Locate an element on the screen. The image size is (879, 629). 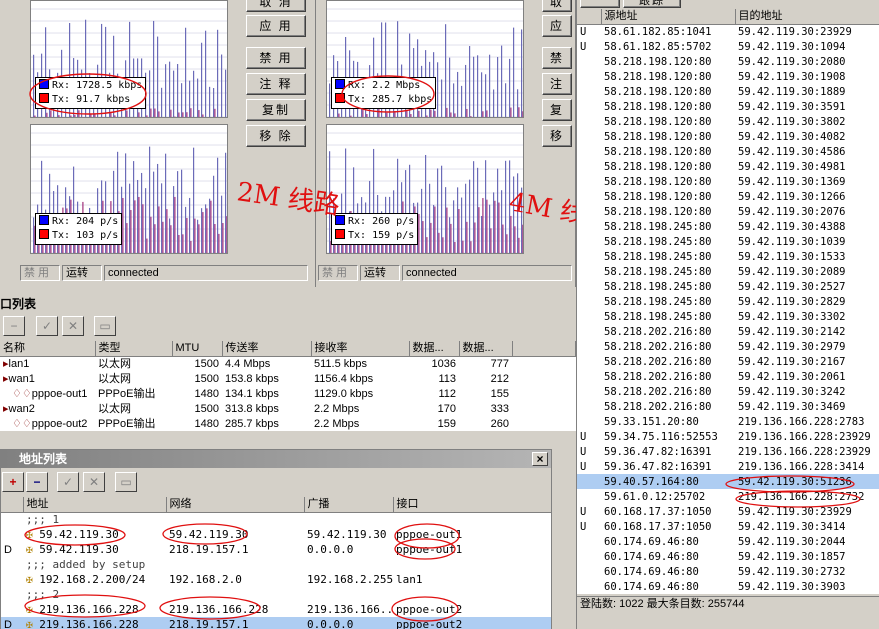
comment-row: ;;; 2 is located at coordinates (276, 594).